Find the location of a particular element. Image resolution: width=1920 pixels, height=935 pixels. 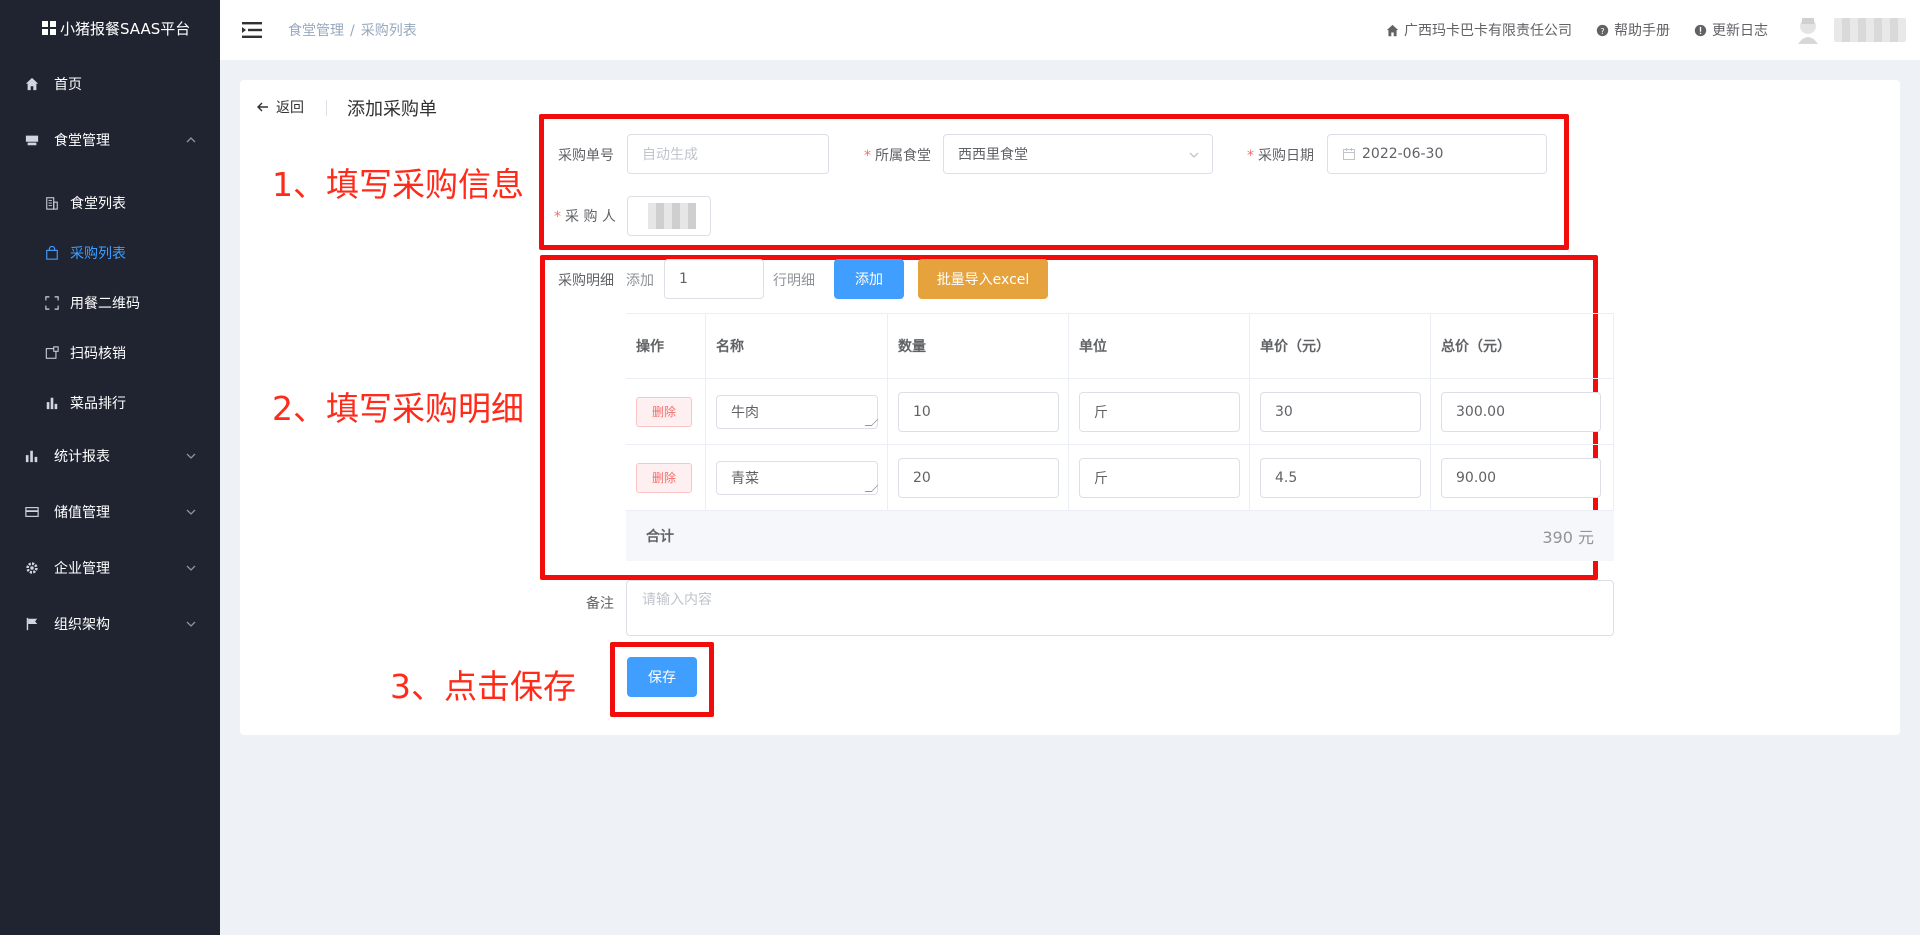

item-price-input: 30 is located at coordinates (1340, 411).